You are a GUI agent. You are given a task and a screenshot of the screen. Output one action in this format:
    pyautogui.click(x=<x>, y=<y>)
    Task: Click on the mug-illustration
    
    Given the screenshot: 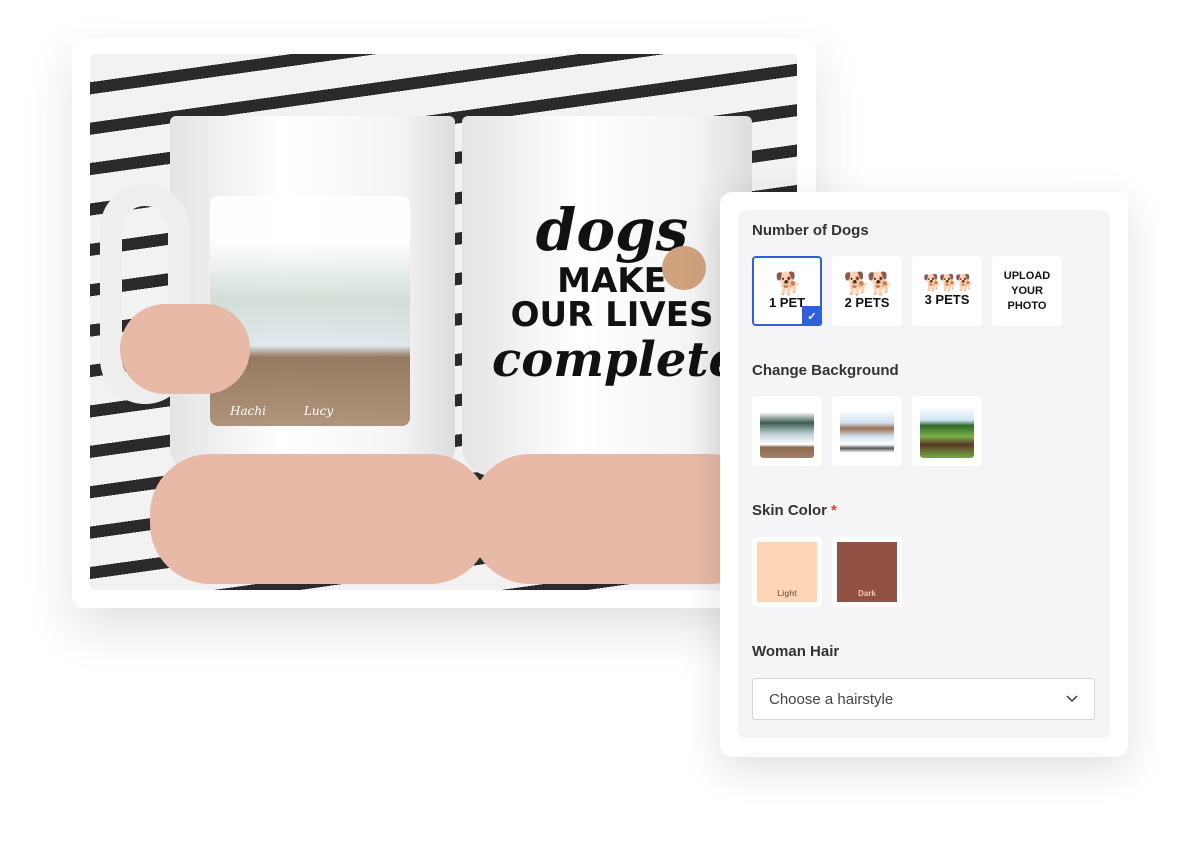 What is the action you would take?
    pyautogui.click(x=310, y=311)
    